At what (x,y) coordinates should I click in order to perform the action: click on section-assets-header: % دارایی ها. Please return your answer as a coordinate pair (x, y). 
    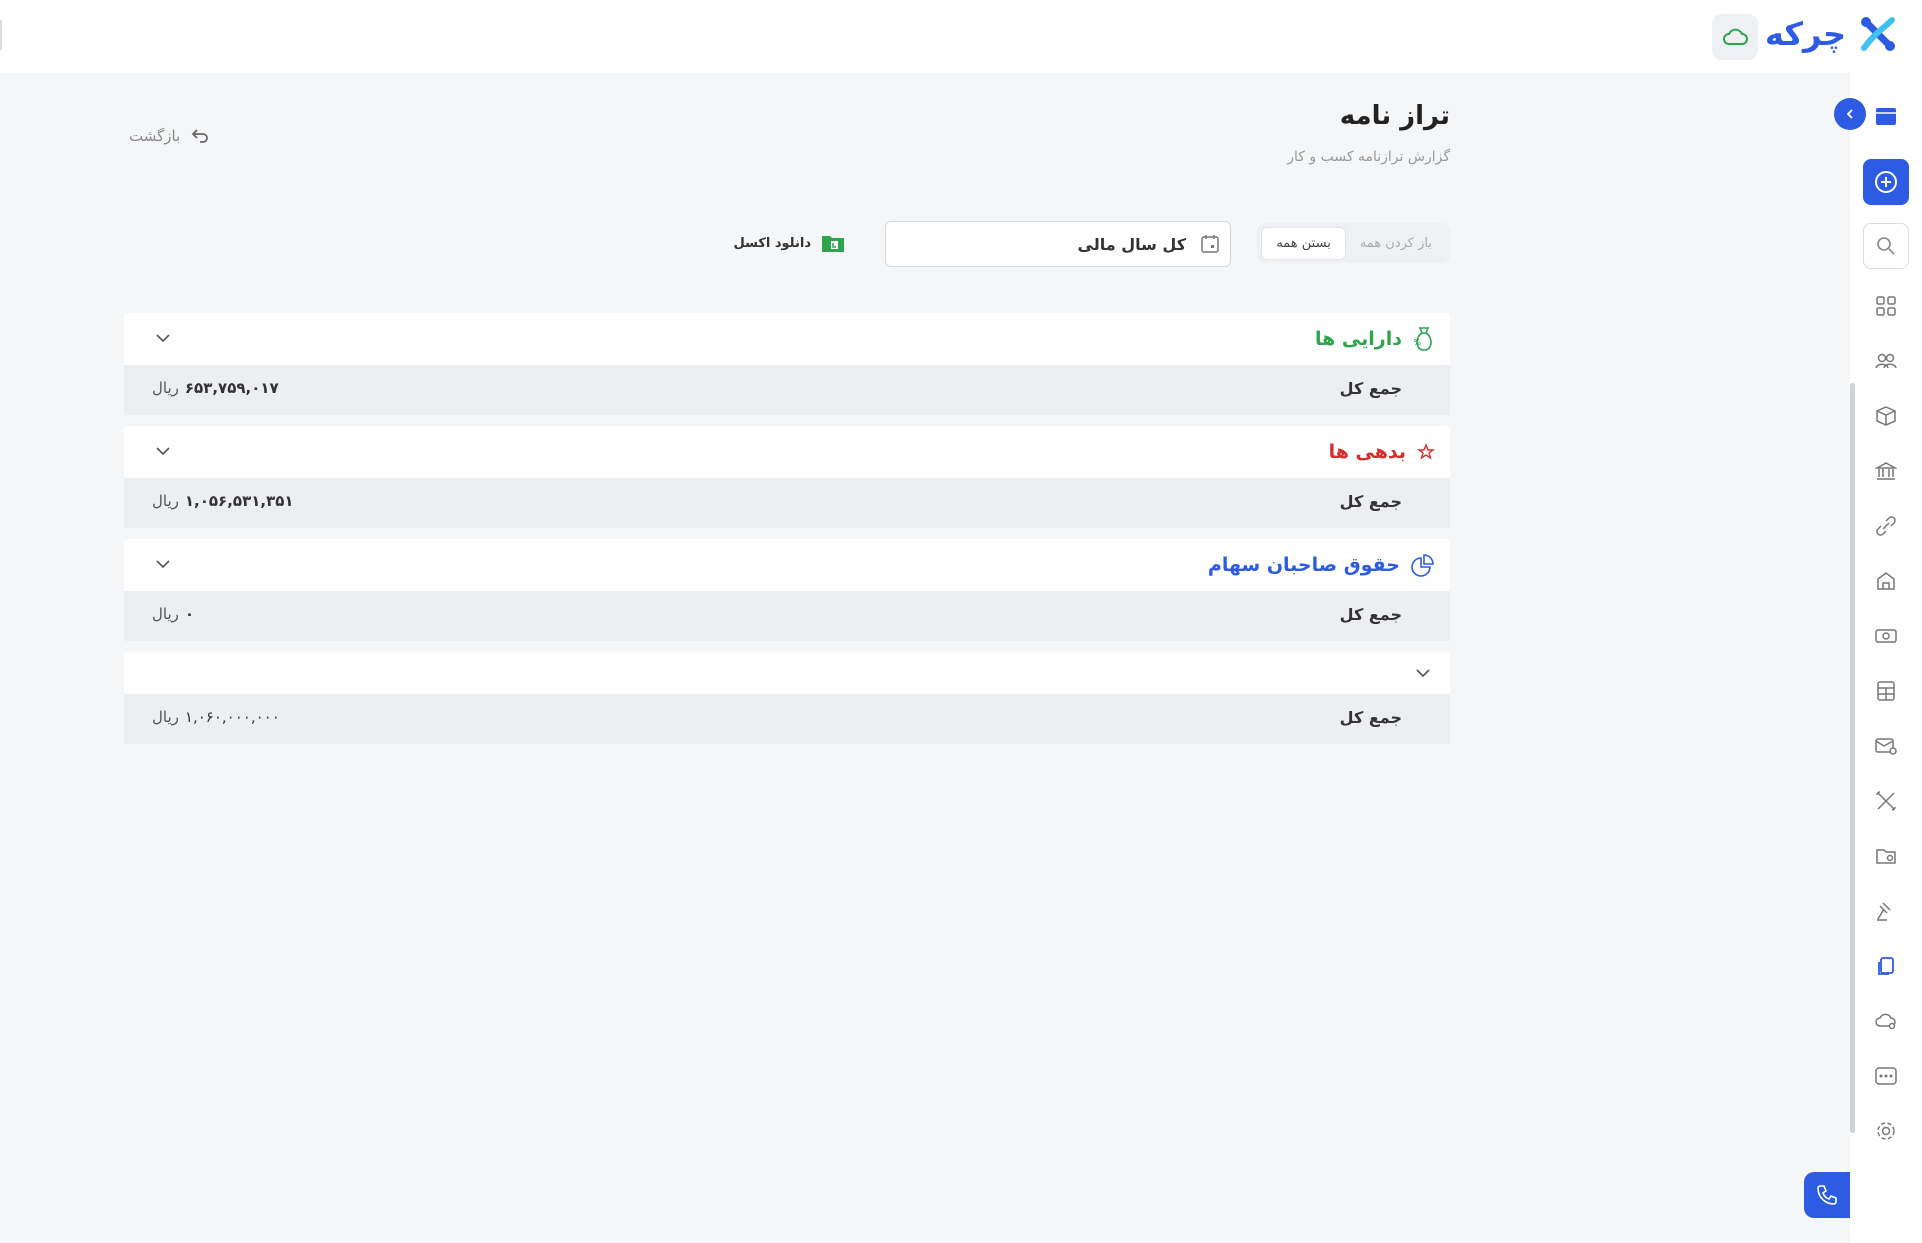
    Looking at the image, I should click on (787, 339).